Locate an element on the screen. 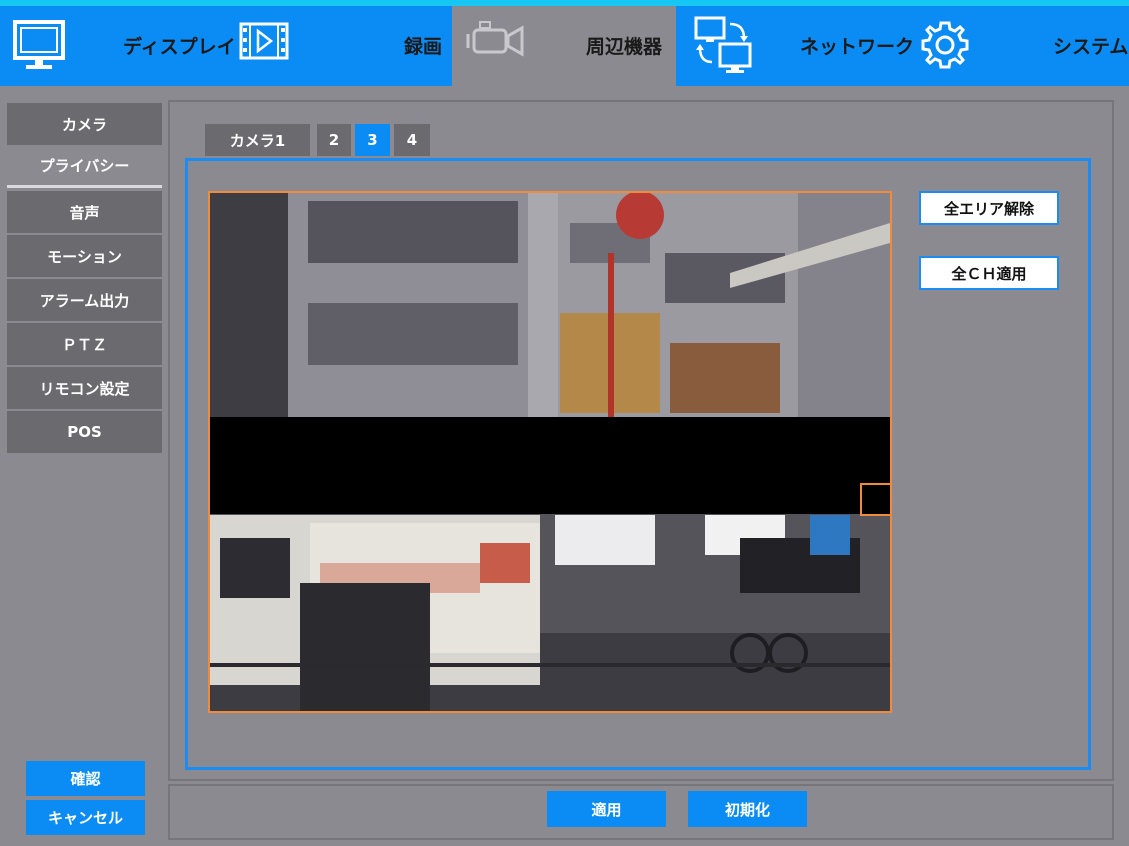  tab-camera-1: カメラ1 is located at coordinates (257, 140).